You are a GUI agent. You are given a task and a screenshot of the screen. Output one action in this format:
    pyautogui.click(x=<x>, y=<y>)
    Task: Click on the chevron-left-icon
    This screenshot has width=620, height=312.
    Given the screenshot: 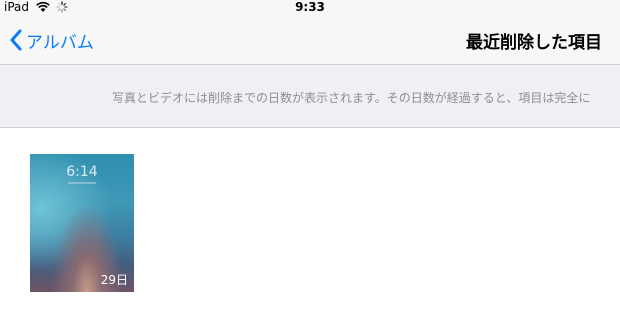 What is the action you would take?
    pyautogui.click(x=16, y=40)
    